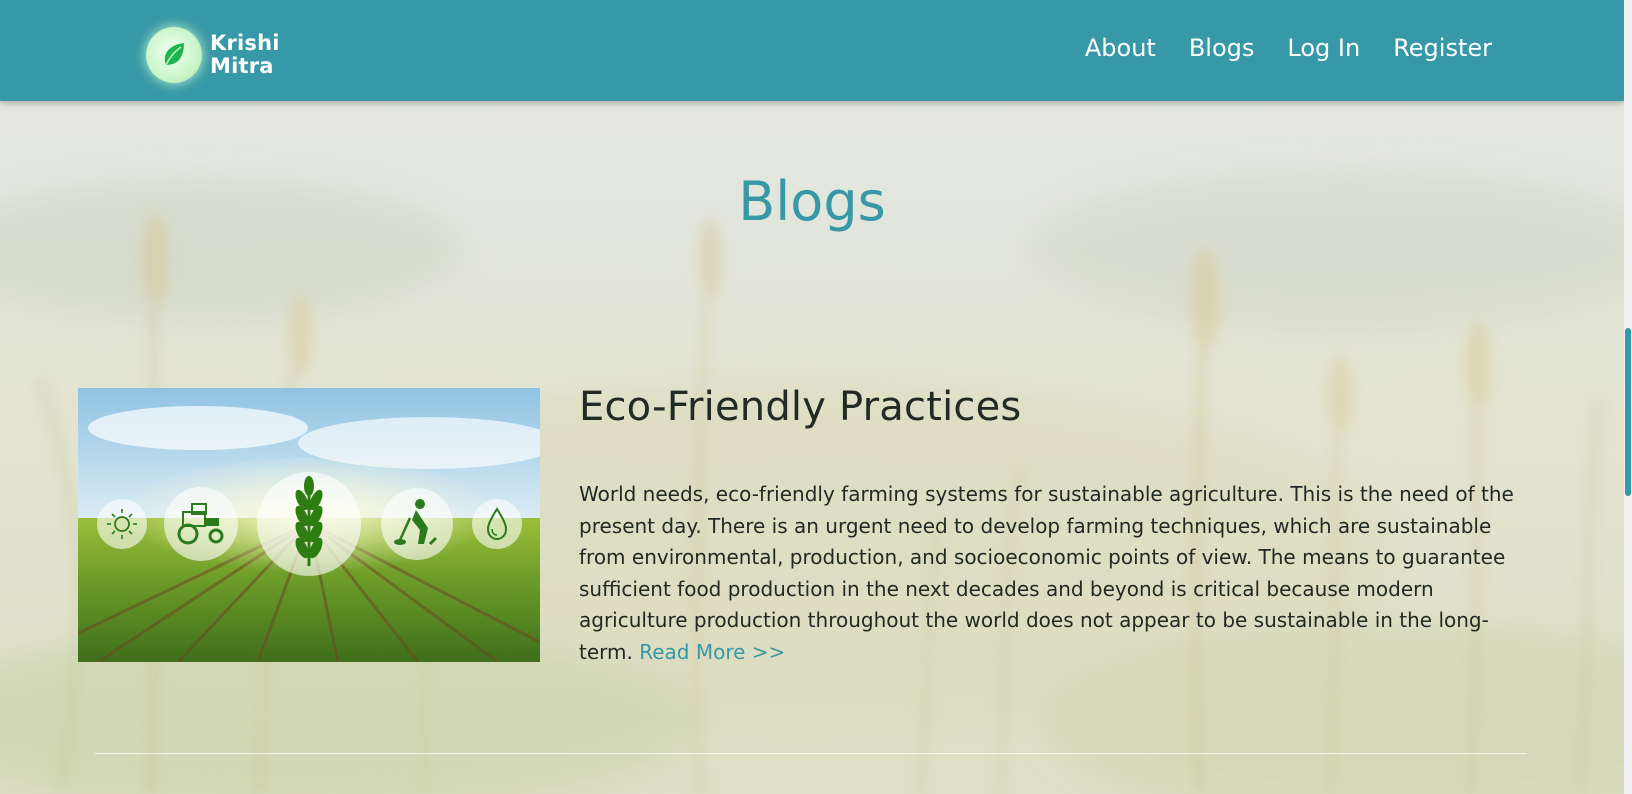 The width and height of the screenshot is (1632, 794). Describe the element at coordinates (811, 753) in the screenshot. I see `post-divider` at that location.